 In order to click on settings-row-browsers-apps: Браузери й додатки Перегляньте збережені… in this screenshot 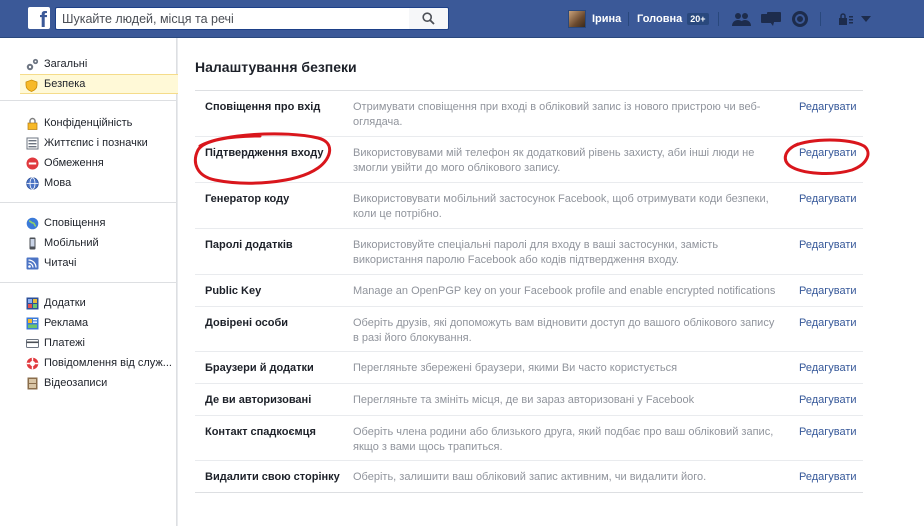, I will do `click(529, 368)`.